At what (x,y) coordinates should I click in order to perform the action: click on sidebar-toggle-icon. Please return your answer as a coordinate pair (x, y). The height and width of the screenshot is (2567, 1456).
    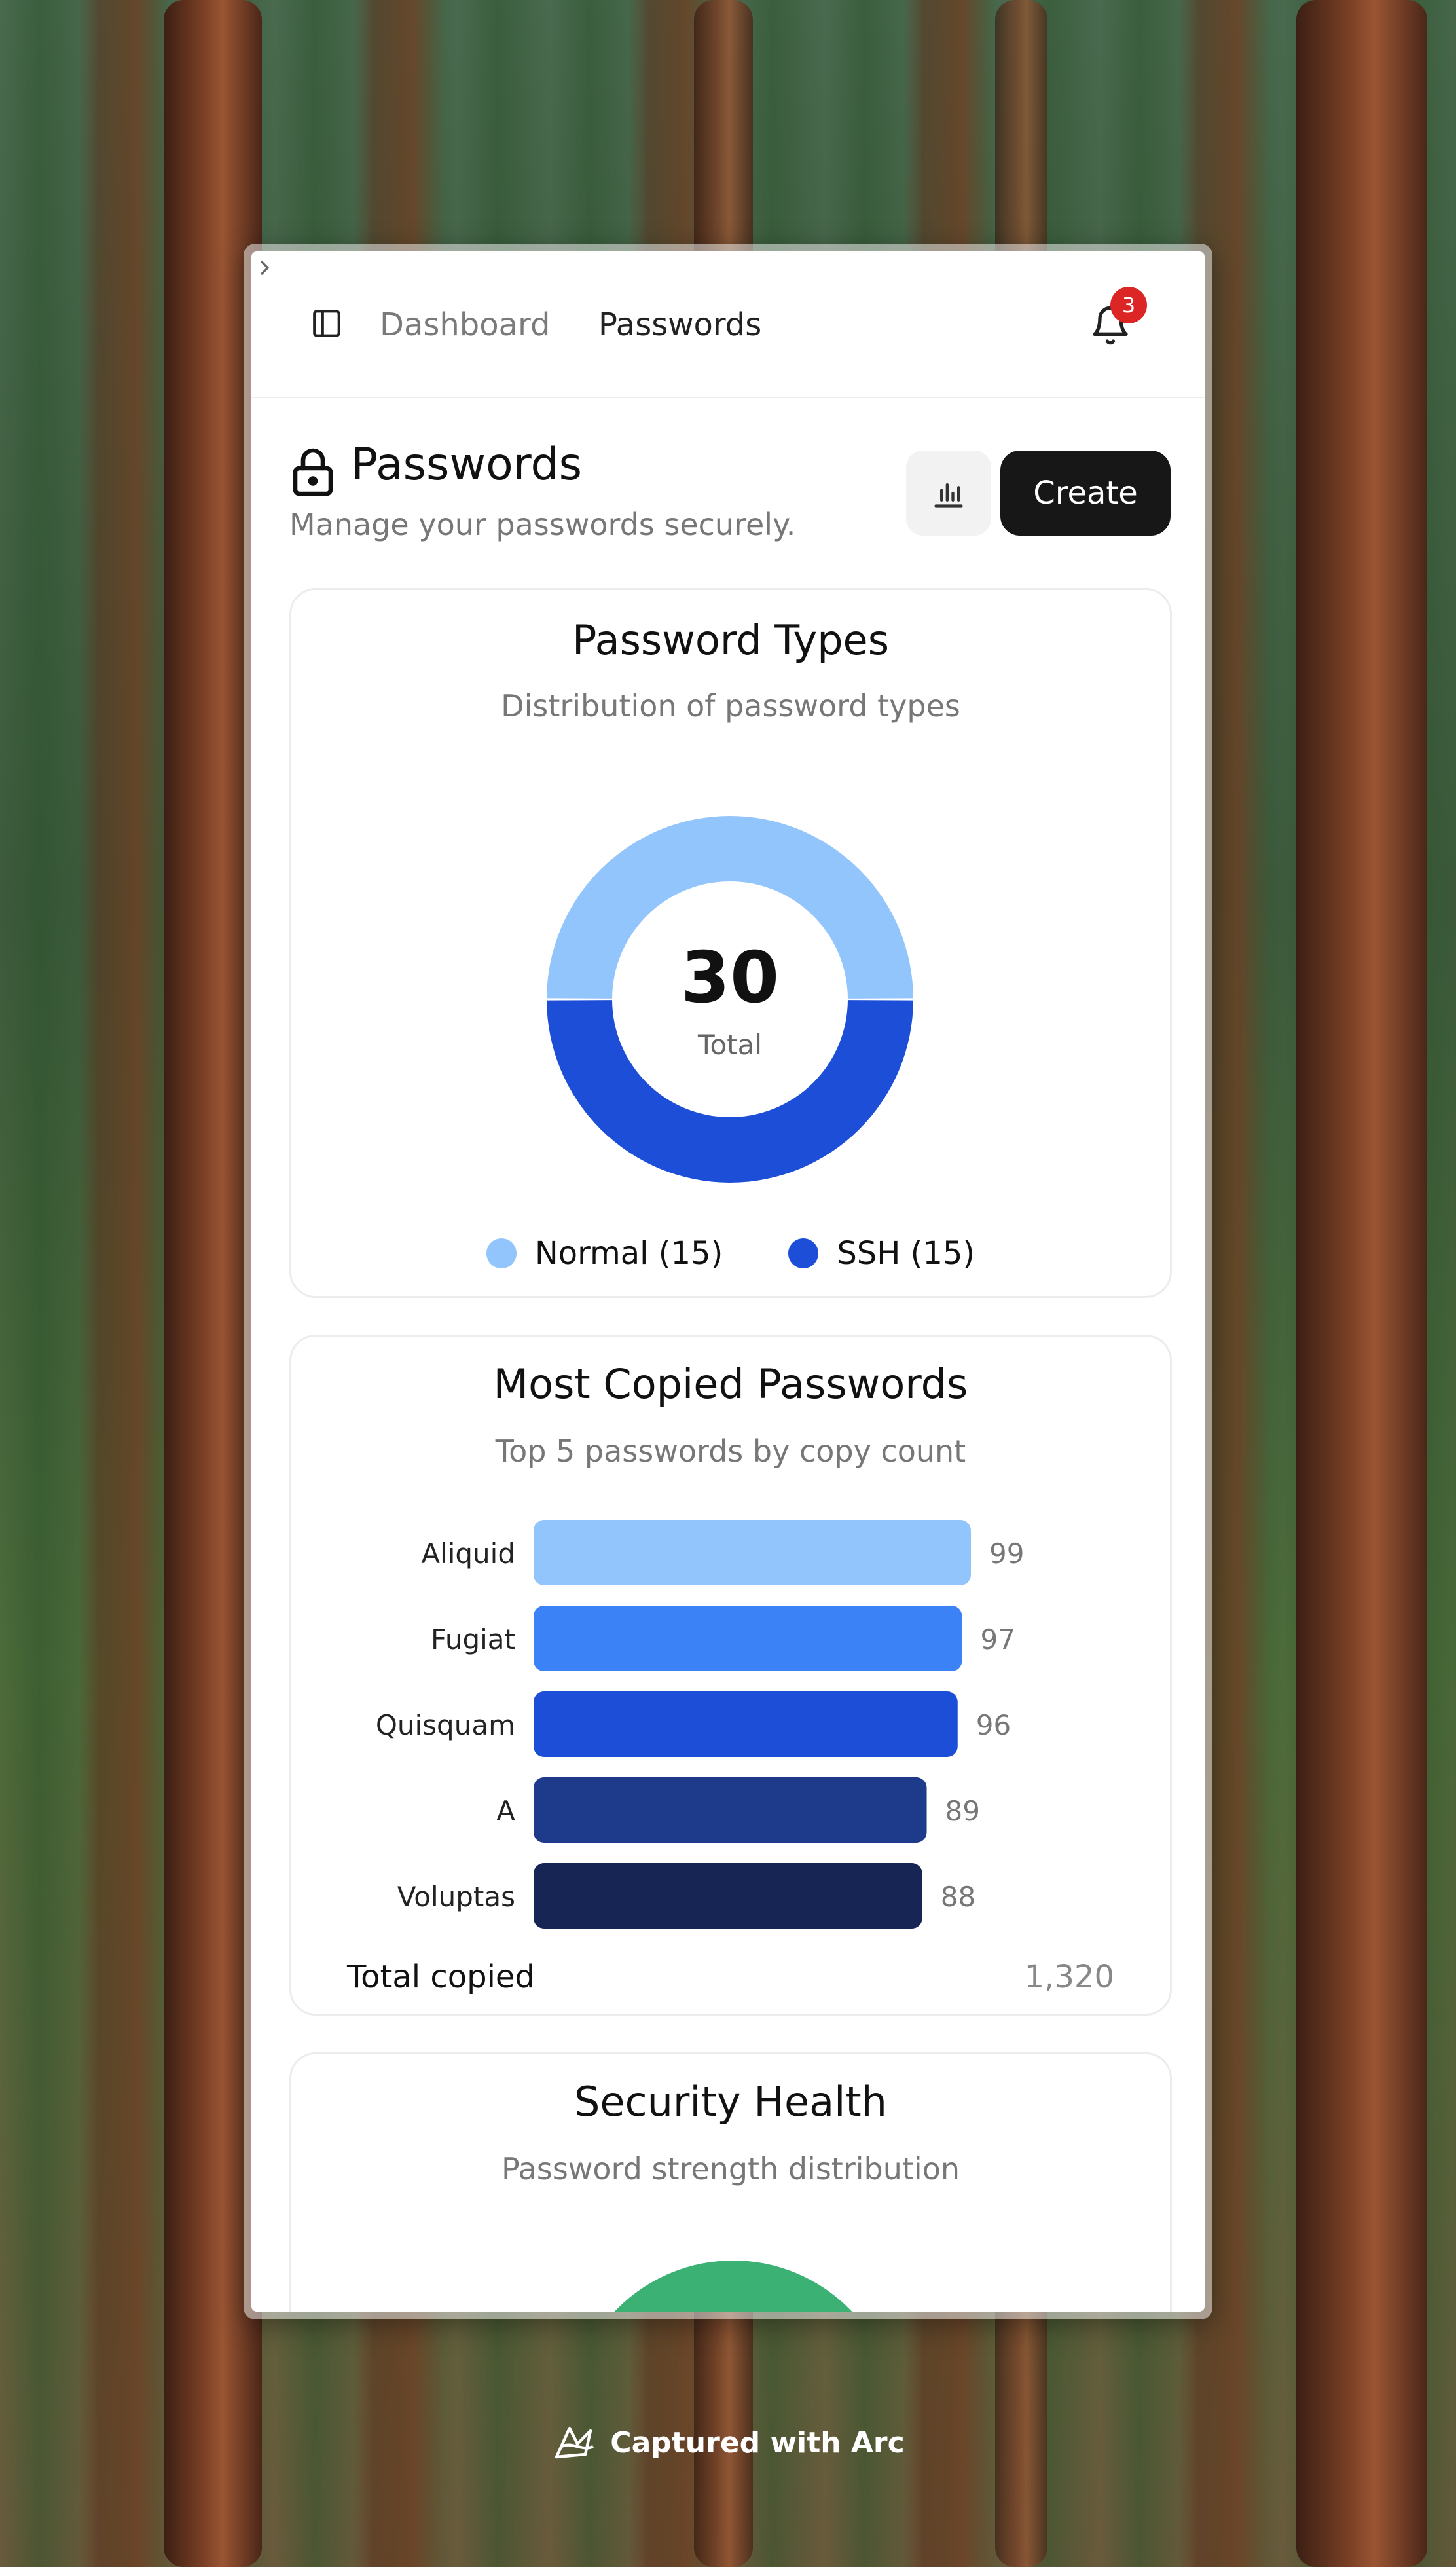
    Looking at the image, I should click on (326, 323).